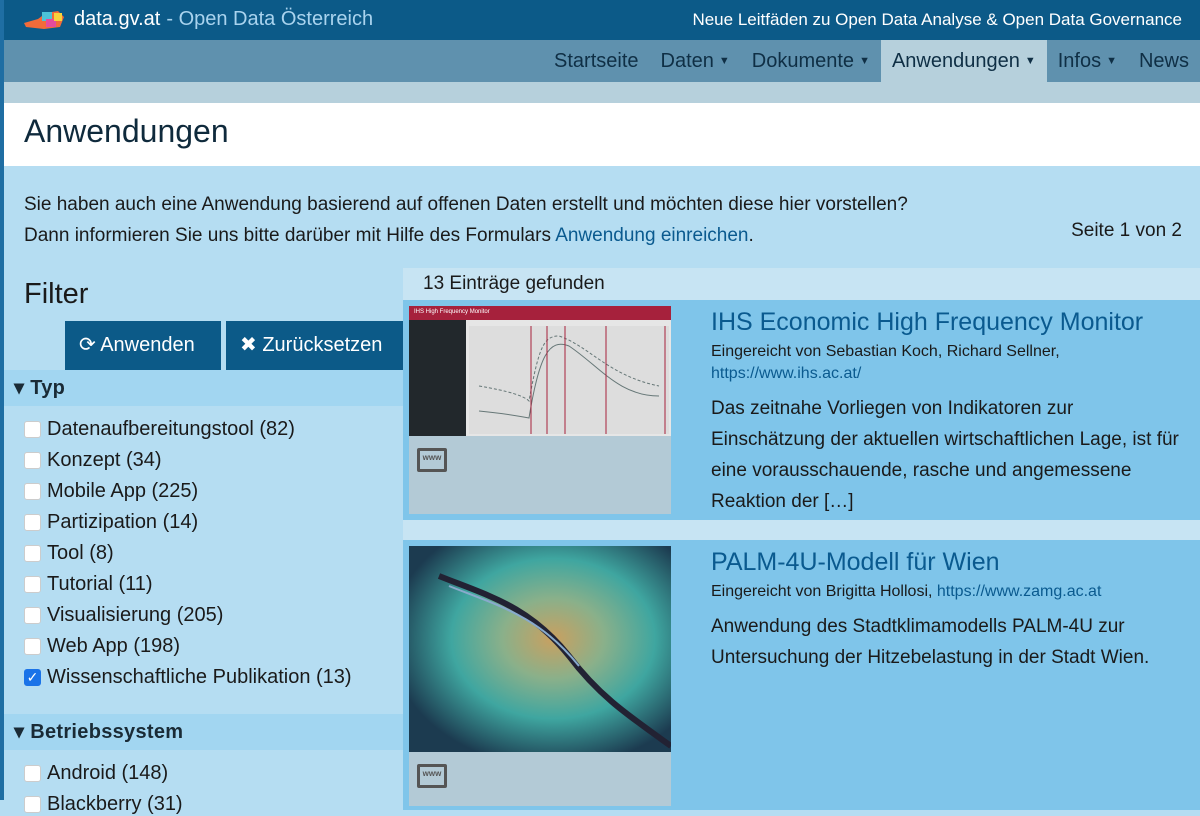 The width and height of the screenshot is (1200, 816). I want to click on filter-option-label: Wissenschaftliche Publikation (13), so click(199, 677).